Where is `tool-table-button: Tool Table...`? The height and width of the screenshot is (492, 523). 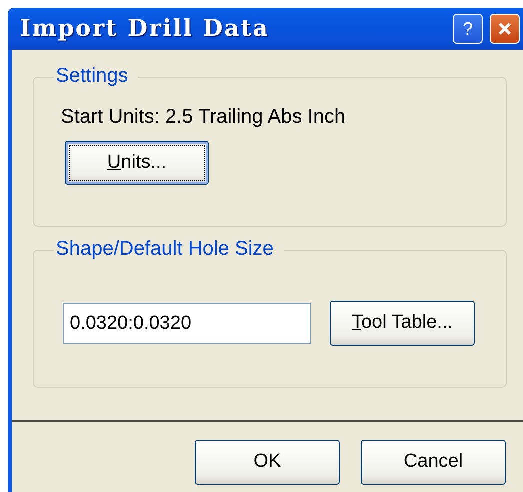 tool-table-button: Tool Table... is located at coordinates (402, 323).